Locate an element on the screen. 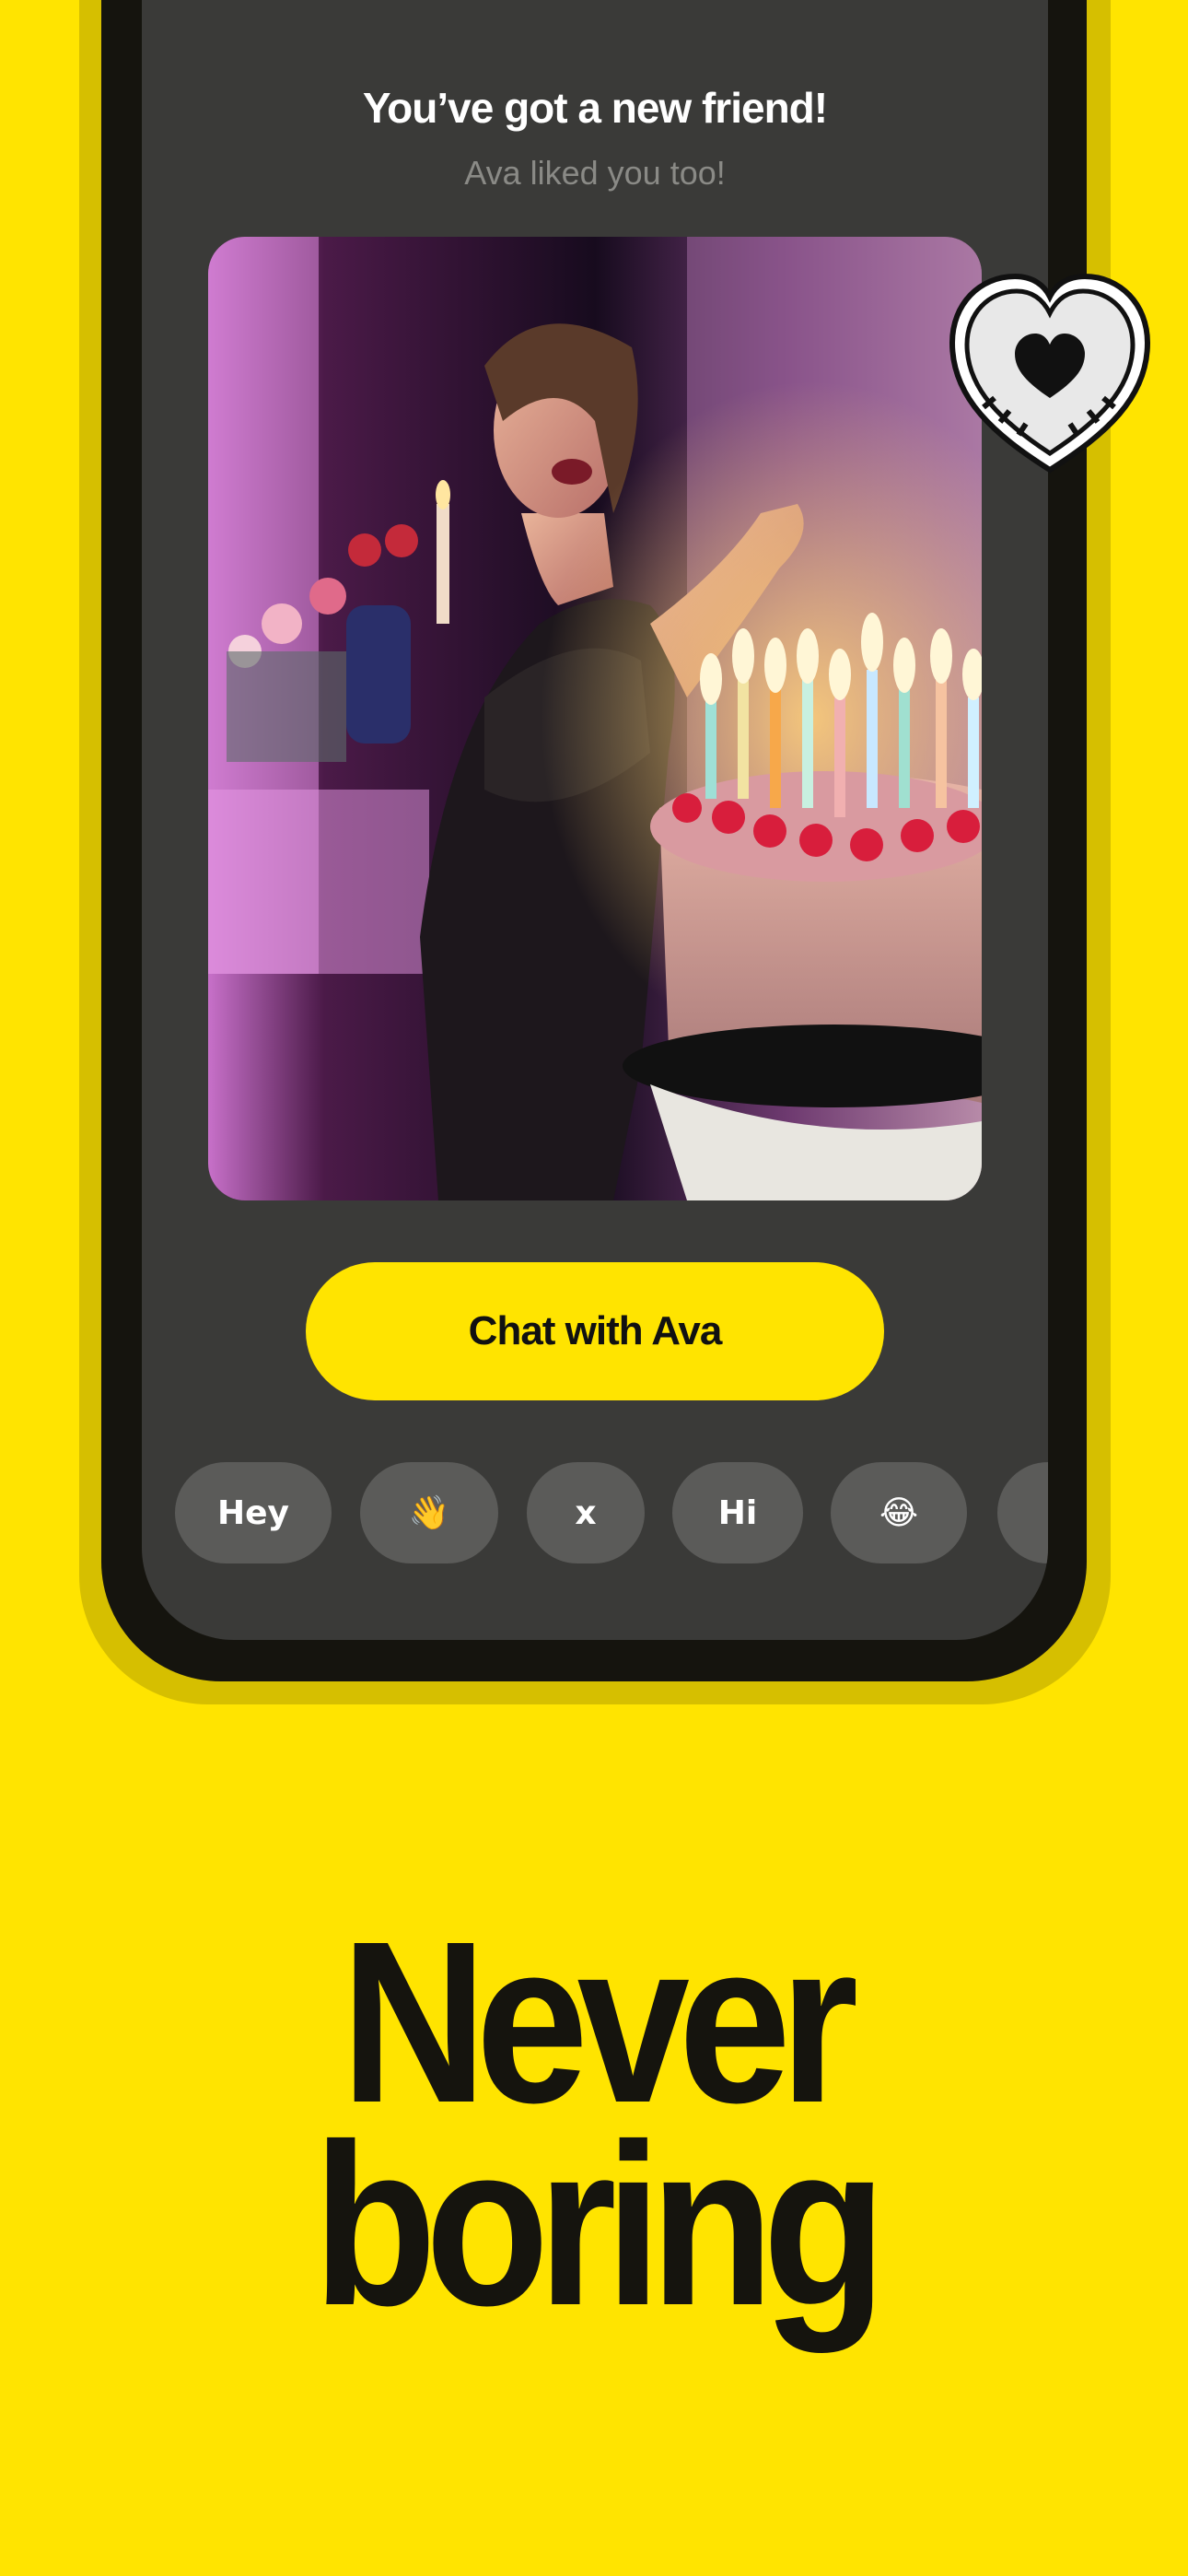 The height and width of the screenshot is (2576, 1188). quick-reply-hi: Hi is located at coordinates (737, 1512).